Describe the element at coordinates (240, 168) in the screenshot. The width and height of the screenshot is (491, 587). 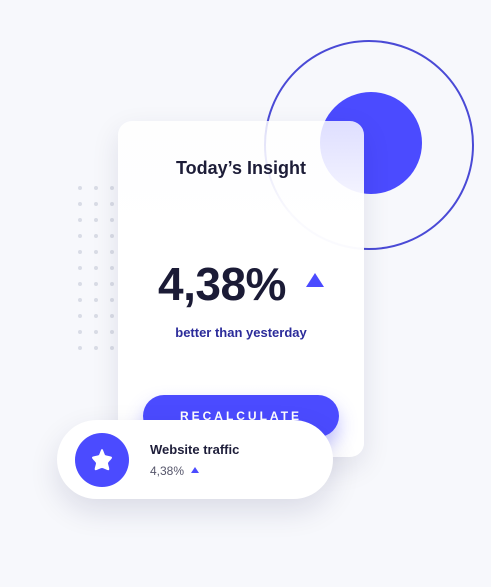
I see `insight-card-title: Today’s Insight` at that location.